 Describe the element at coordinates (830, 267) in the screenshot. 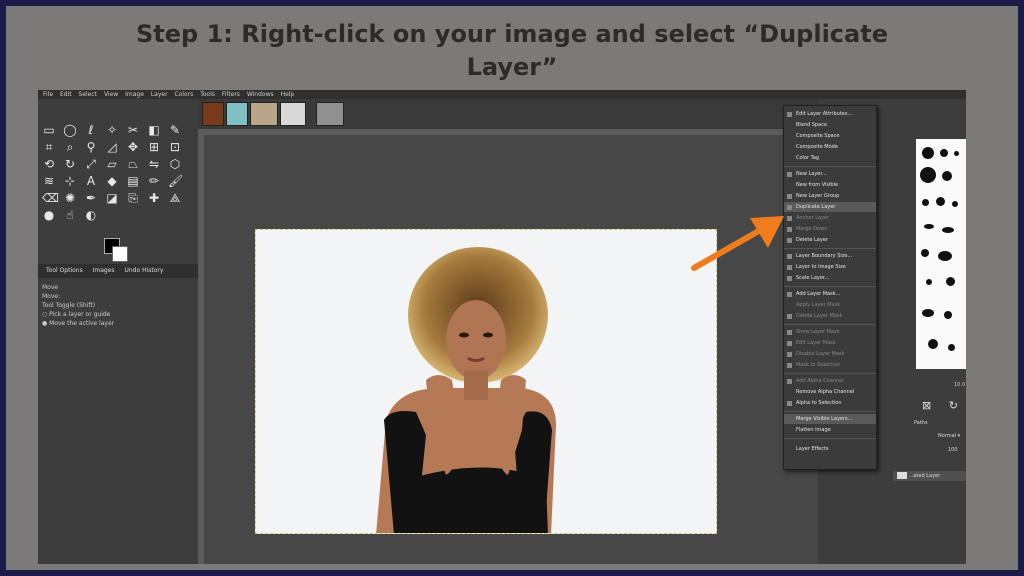

I see `menu-item-layer-to-image-size: Layer to Image Size` at that location.